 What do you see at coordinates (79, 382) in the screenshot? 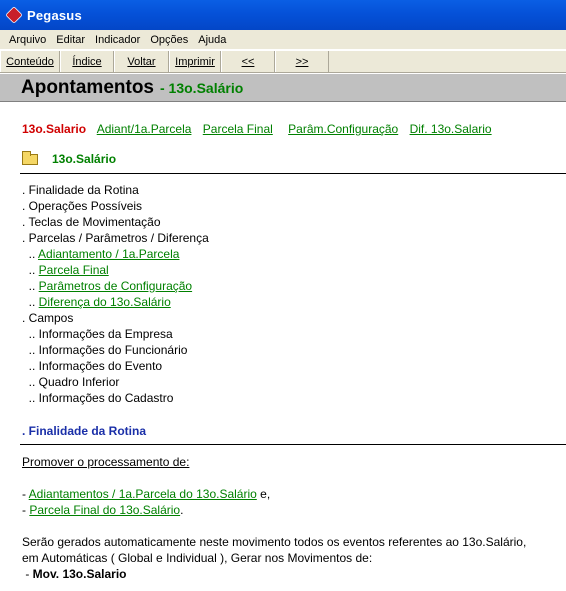
I see `toc-item-label: Quadro Inferior` at bounding box center [79, 382].